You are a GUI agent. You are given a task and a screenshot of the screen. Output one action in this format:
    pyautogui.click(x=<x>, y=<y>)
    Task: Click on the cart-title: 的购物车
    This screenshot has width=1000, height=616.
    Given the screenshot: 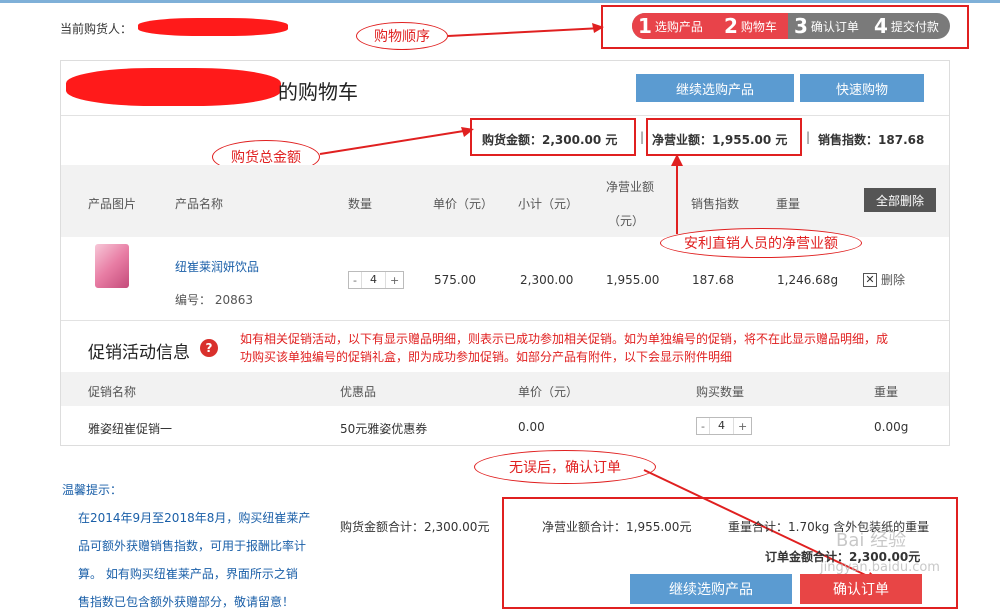 What is the action you would take?
    pyautogui.click(x=318, y=92)
    